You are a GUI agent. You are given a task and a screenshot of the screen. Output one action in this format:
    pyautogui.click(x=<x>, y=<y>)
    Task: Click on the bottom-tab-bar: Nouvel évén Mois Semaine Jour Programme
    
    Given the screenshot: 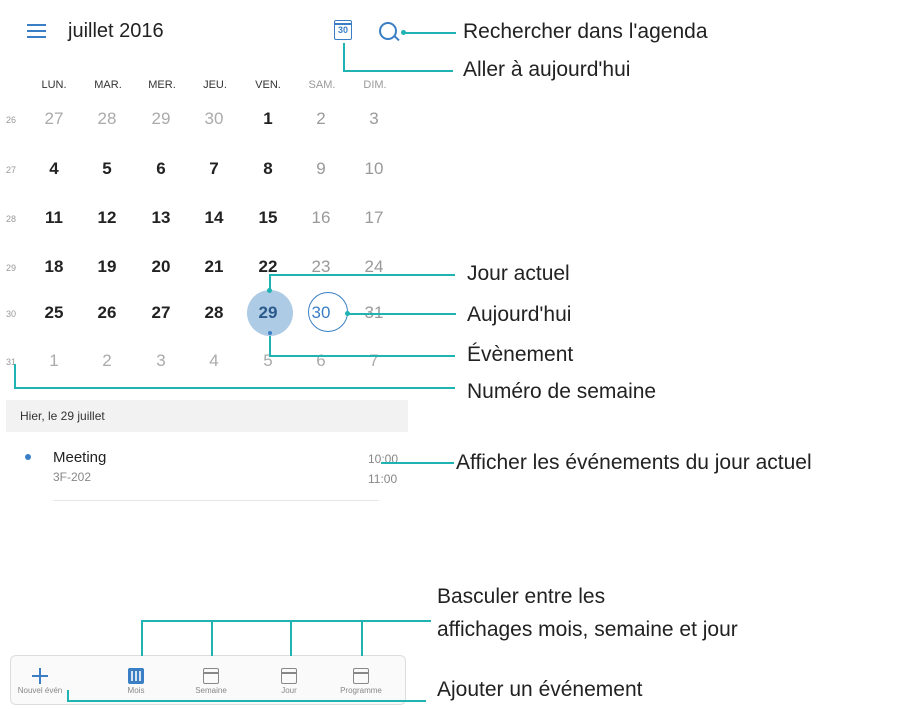 What is the action you would take?
    pyautogui.click(x=208, y=680)
    